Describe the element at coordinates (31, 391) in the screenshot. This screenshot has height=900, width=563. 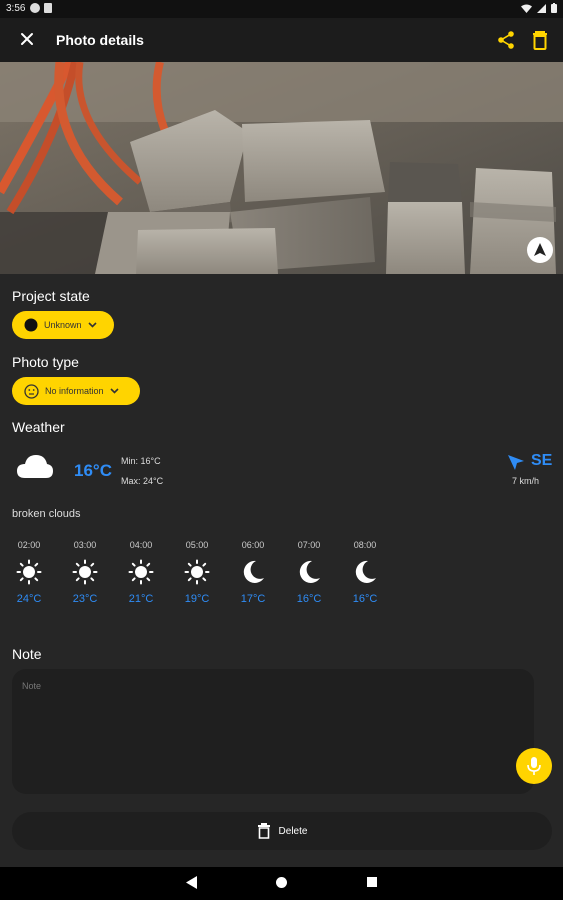
I see `face-icon` at that location.